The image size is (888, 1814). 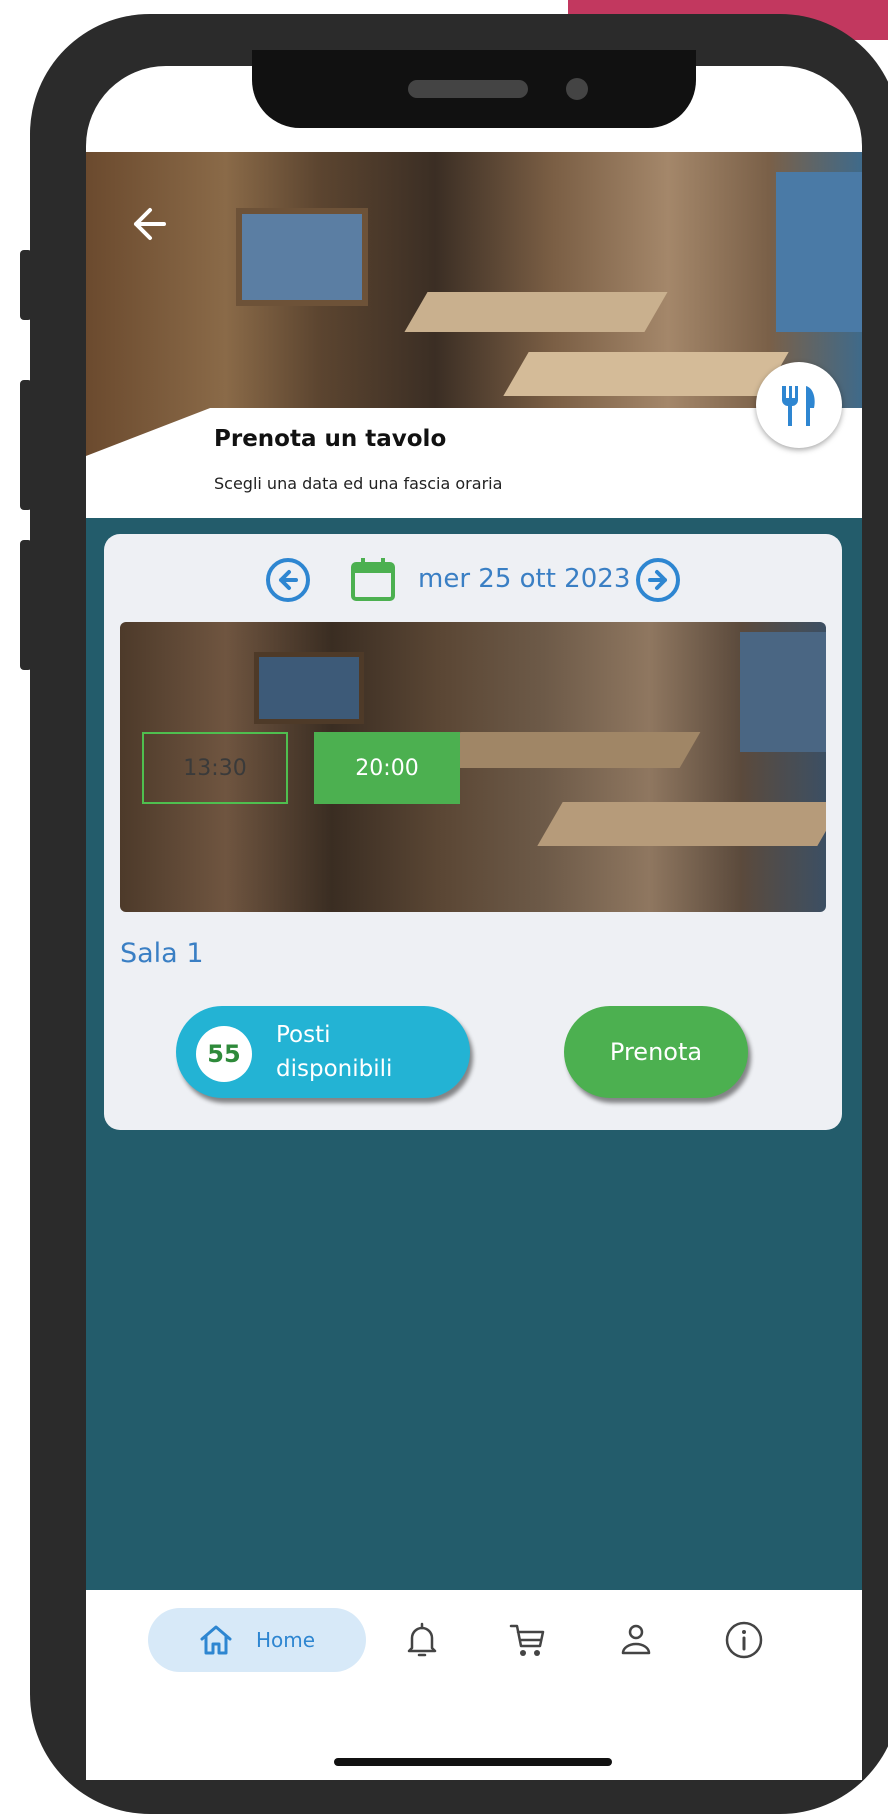 I want to click on next-date-button, so click(x=658, y=580).